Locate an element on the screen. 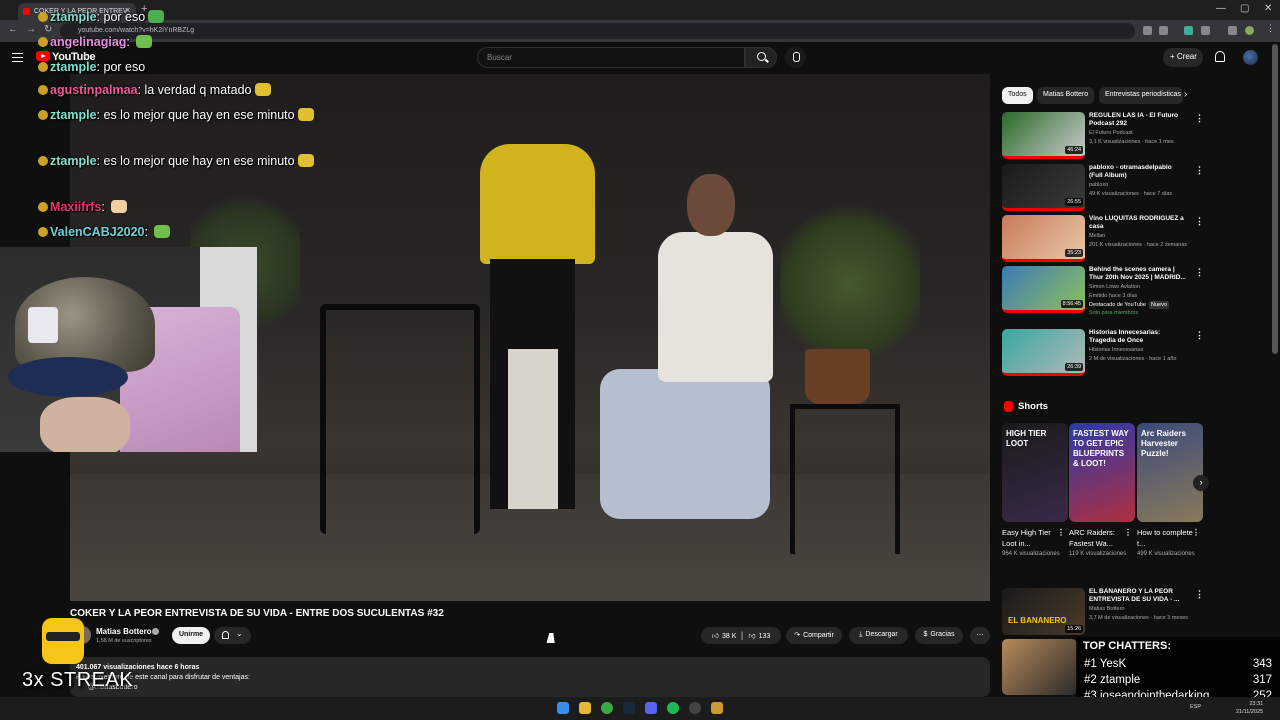 The image size is (1280, 720). download-button: ⤓ Descargar is located at coordinates (878, 635).